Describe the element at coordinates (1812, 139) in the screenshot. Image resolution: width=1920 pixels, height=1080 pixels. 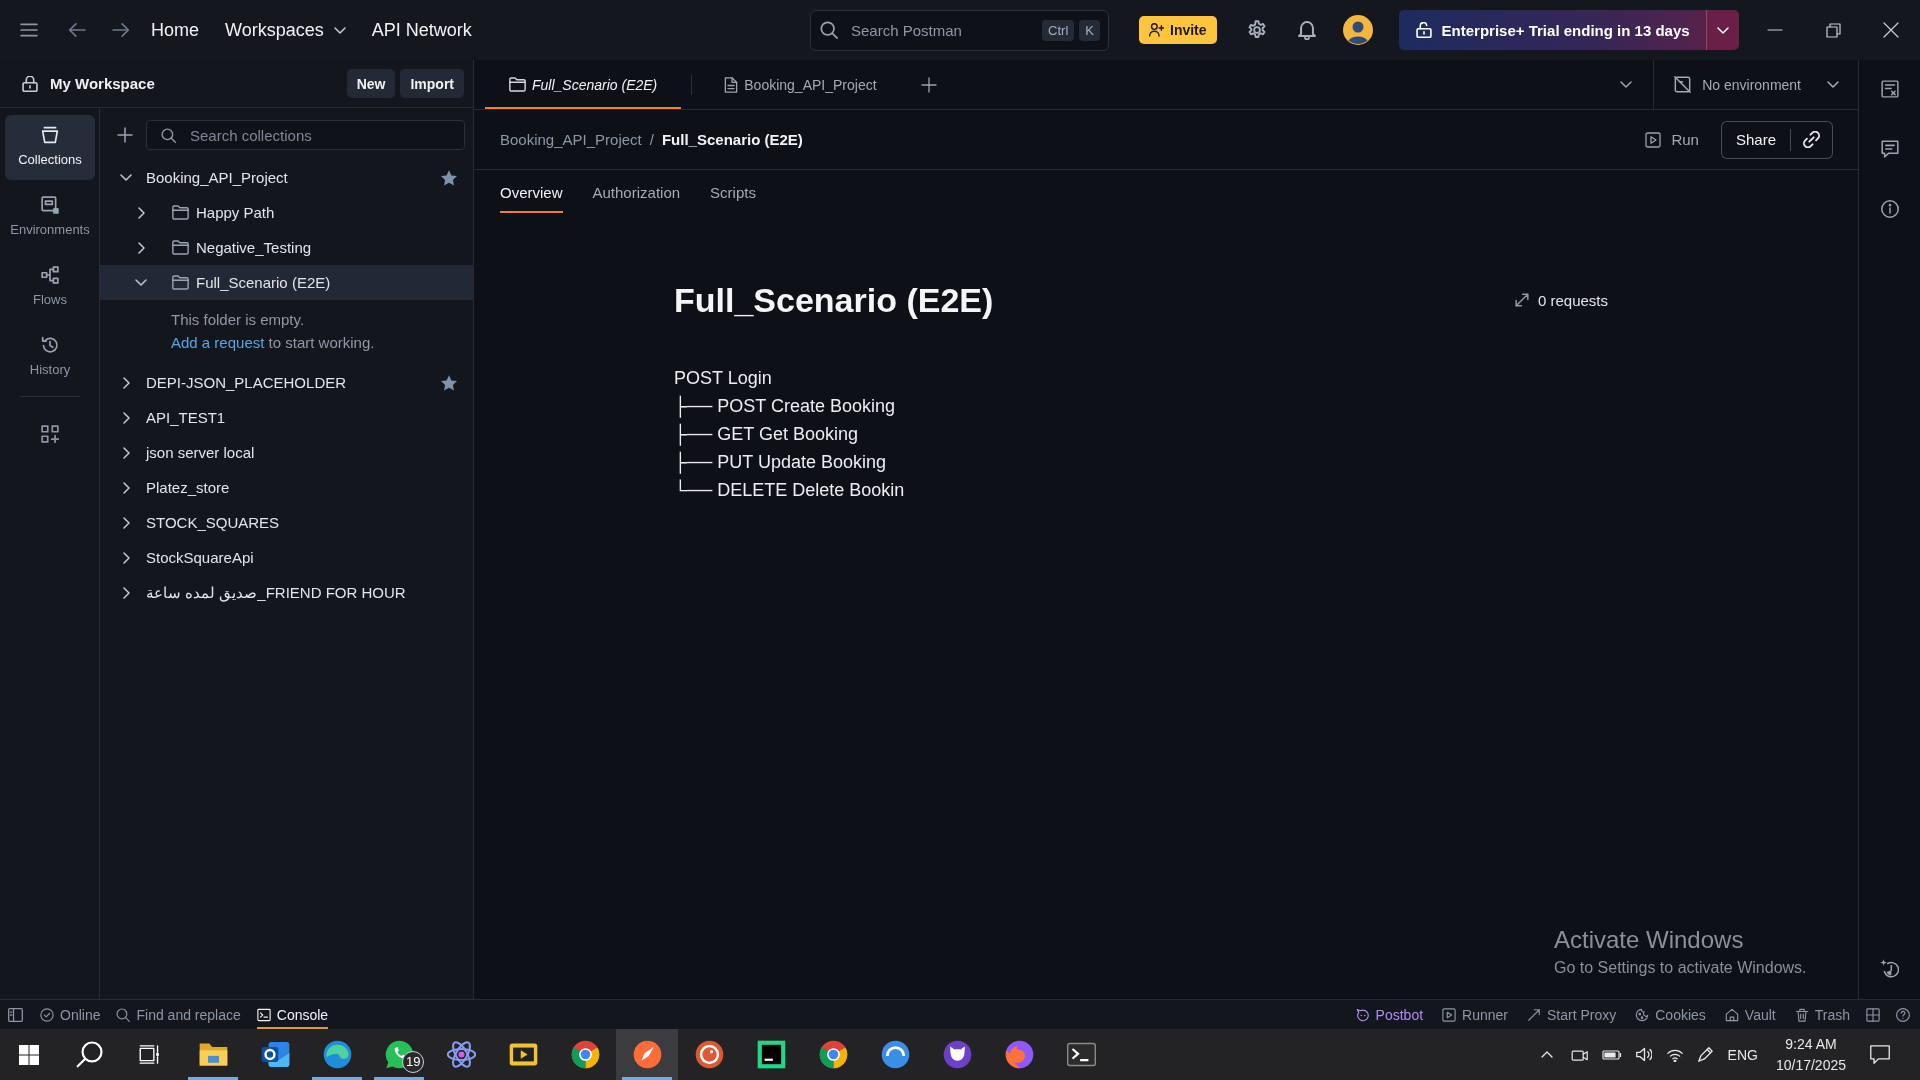
I see `copy-link-button` at that location.